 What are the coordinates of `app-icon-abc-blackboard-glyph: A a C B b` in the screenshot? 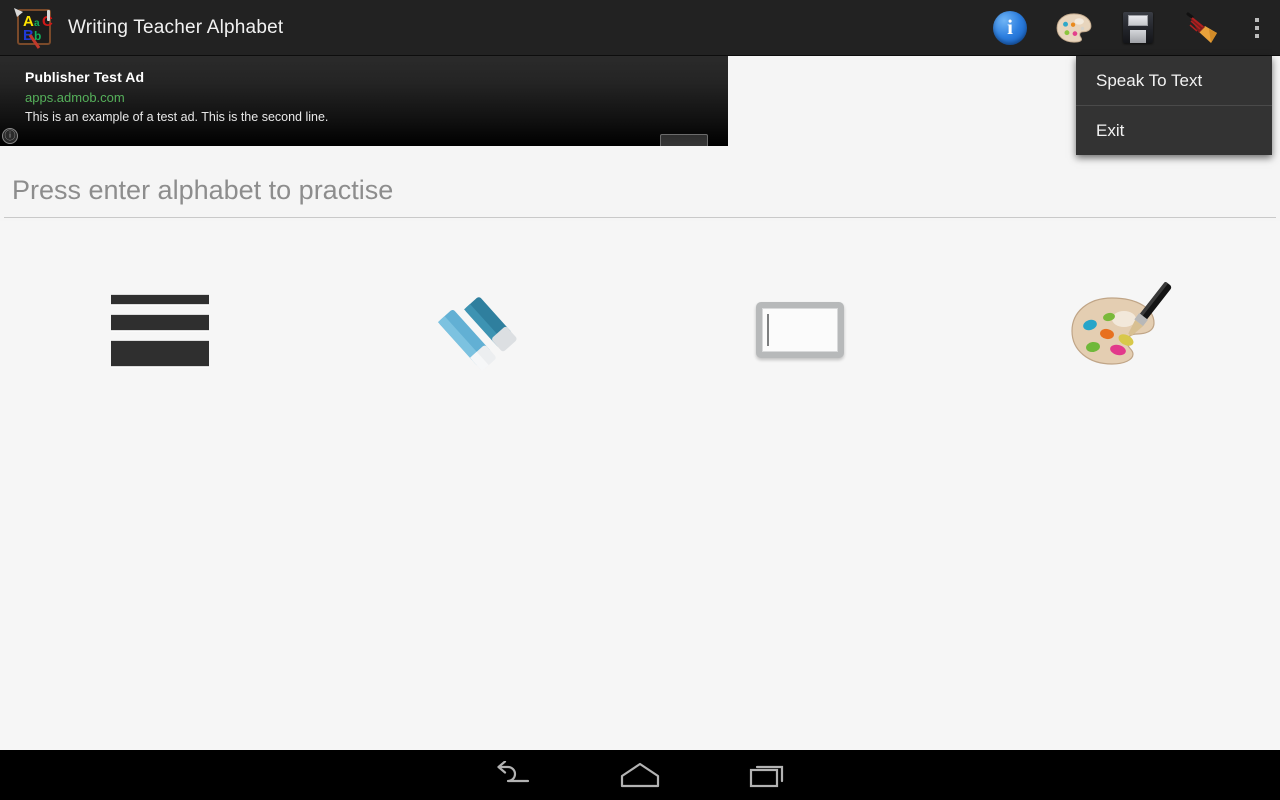 It's located at (33, 28).